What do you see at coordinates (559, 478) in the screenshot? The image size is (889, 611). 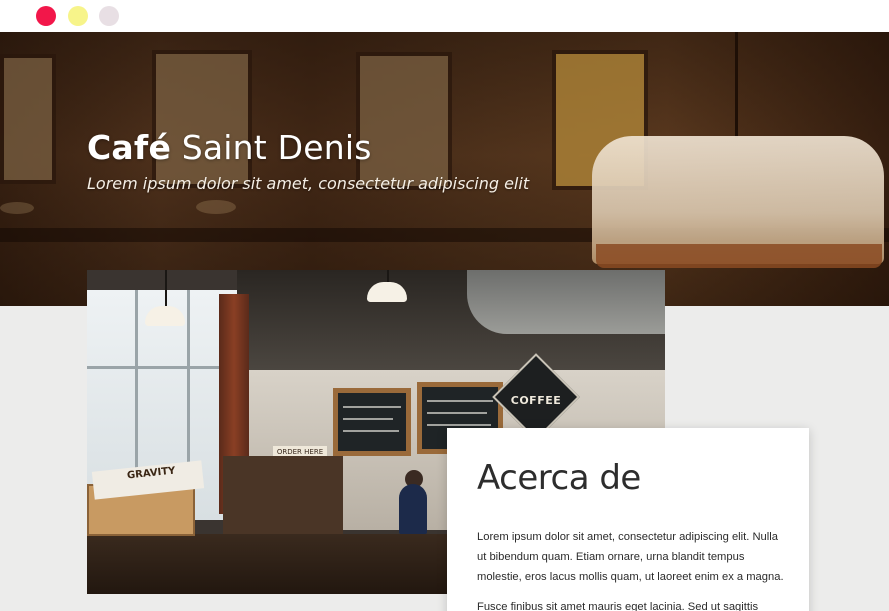 I see `about-heading: Acerca de` at bounding box center [559, 478].